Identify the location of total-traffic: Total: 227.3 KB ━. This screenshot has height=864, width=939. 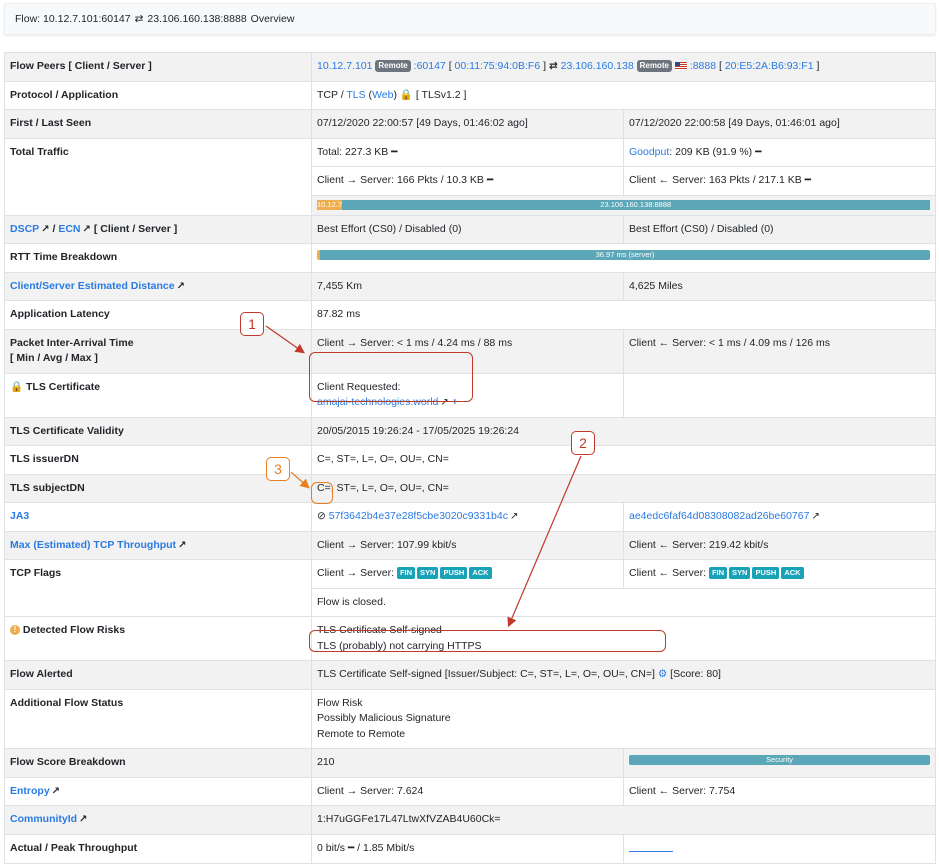
(467, 152).